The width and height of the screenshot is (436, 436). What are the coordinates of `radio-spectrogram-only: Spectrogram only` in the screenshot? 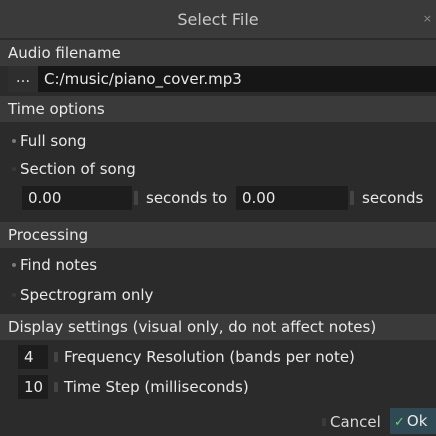 It's located at (218, 295).